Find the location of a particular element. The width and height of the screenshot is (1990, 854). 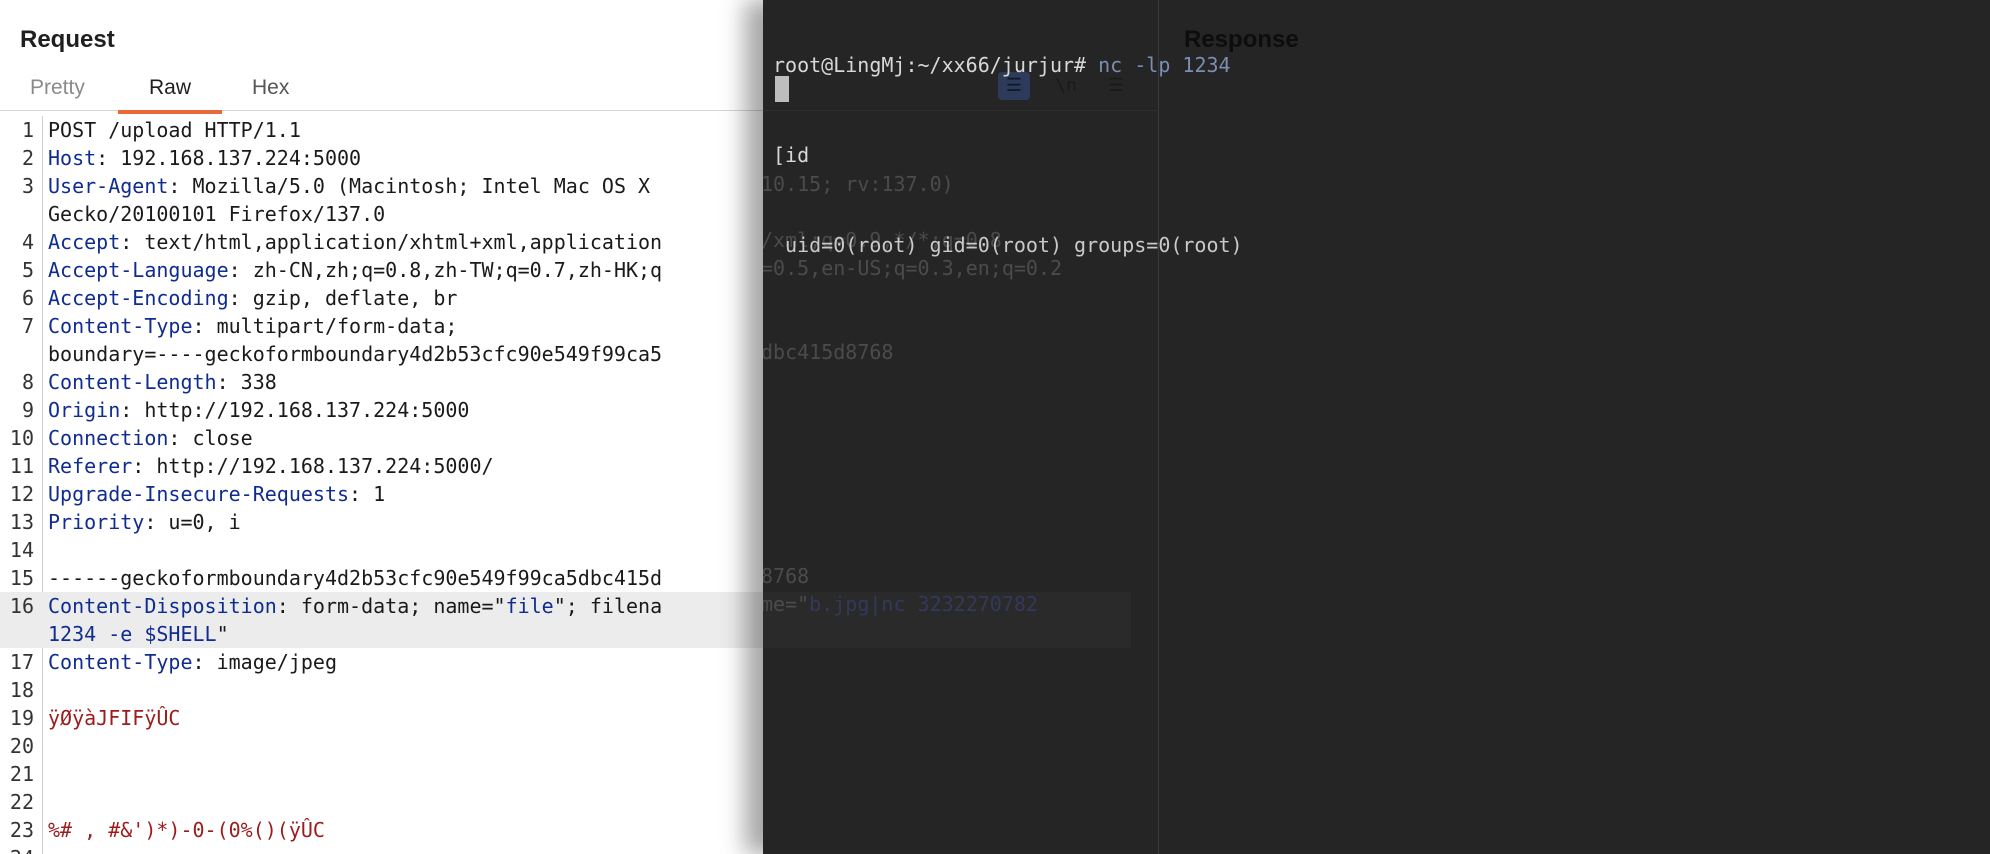

request-line: 20 is located at coordinates (382, 746).